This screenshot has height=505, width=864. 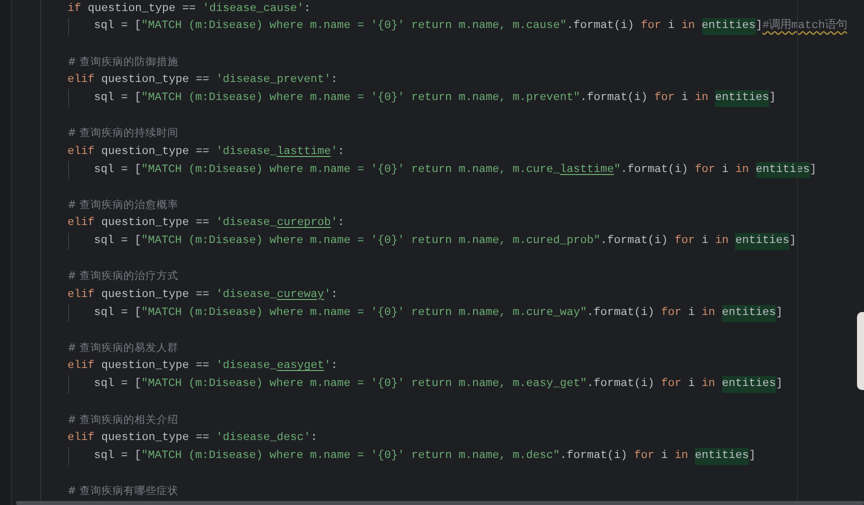 What do you see at coordinates (75, 9) in the screenshot?
I see `keyword: if` at bounding box center [75, 9].